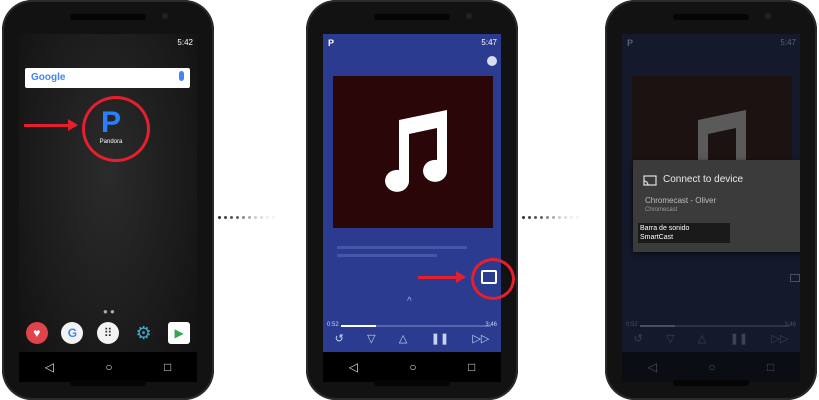 The image size is (819, 400). What do you see at coordinates (661, 210) in the screenshot?
I see `device-type-label: Chromecast` at bounding box center [661, 210].